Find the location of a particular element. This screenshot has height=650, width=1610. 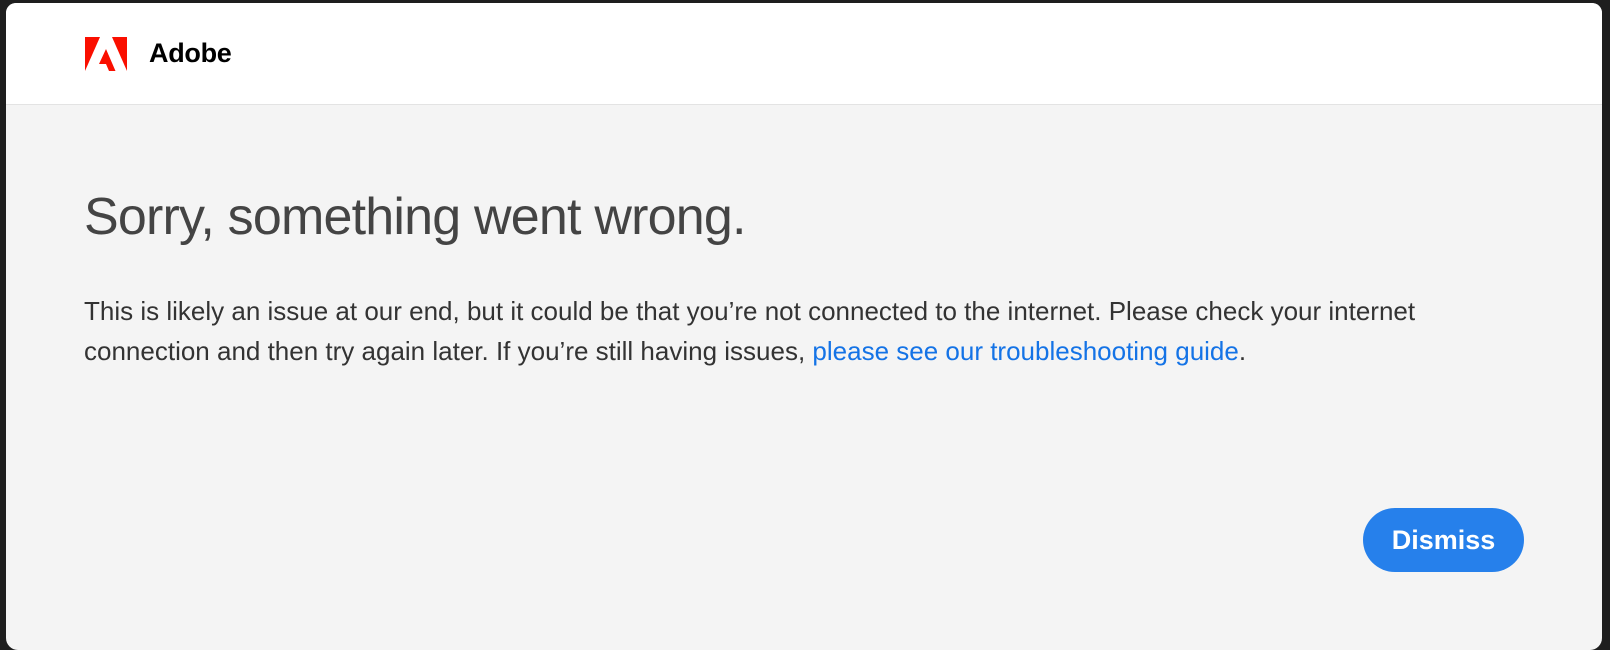

dismiss-button: Dismiss is located at coordinates (1443, 540).